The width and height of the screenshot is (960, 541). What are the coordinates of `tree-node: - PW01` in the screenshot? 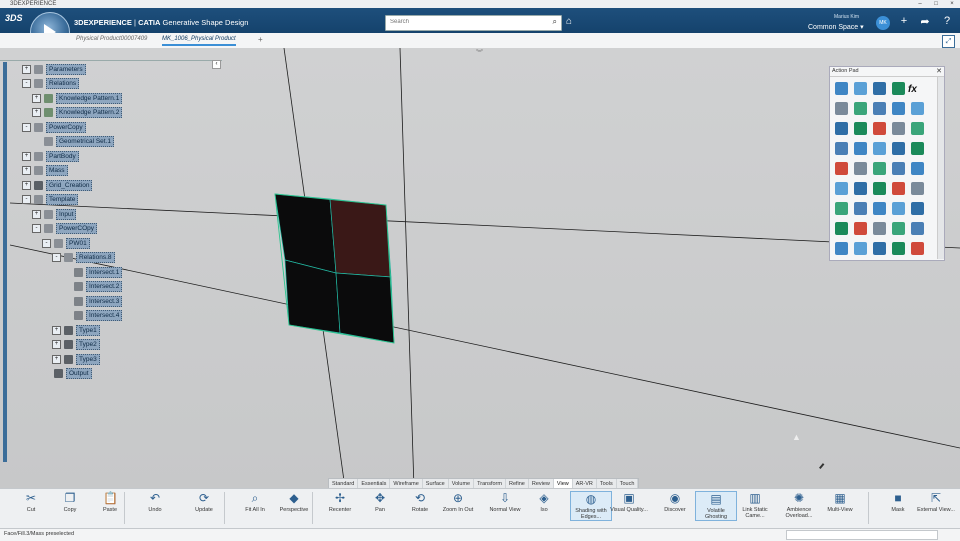 It's located at (66, 243).